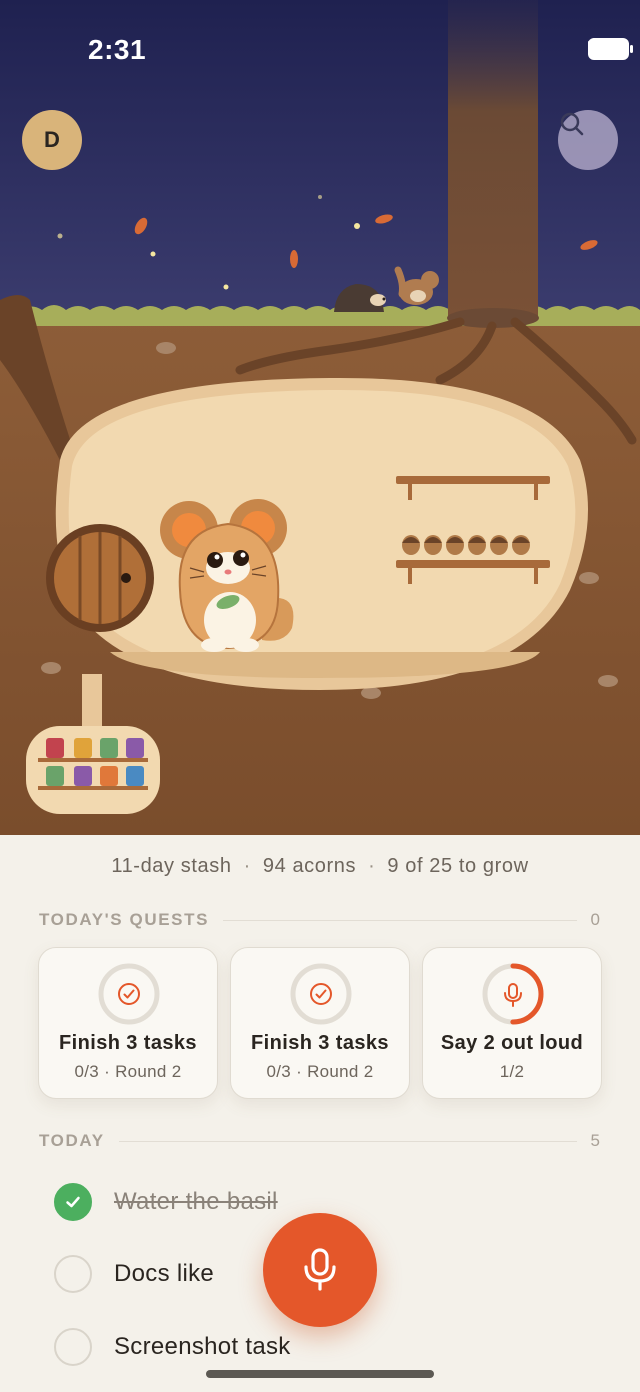 This screenshot has width=640, height=1392. What do you see at coordinates (320, 1374) in the screenshot?
I see `home-indicator` at bounding box center [320, 1374].